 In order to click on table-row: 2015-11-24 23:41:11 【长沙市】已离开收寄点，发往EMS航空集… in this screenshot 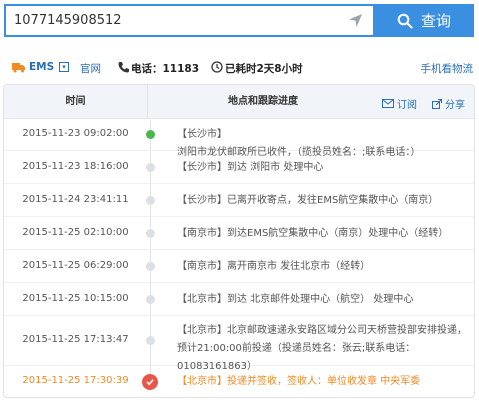, I will do `click(239, 200)`.